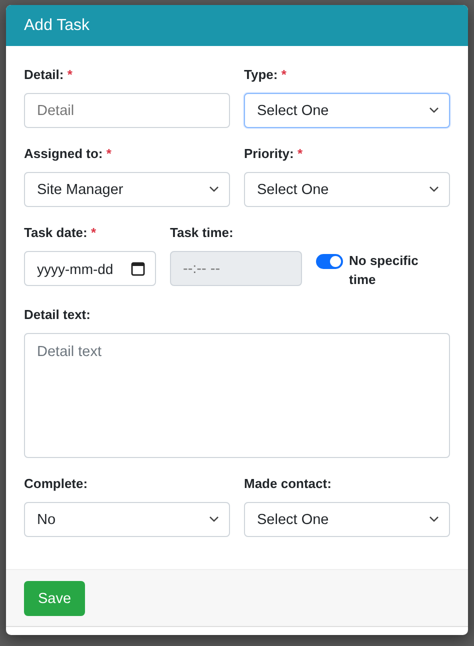 Image resolution: width=474 pixels, height=646 pixels. I want to click on text-field: Detail, so click(127, 110).